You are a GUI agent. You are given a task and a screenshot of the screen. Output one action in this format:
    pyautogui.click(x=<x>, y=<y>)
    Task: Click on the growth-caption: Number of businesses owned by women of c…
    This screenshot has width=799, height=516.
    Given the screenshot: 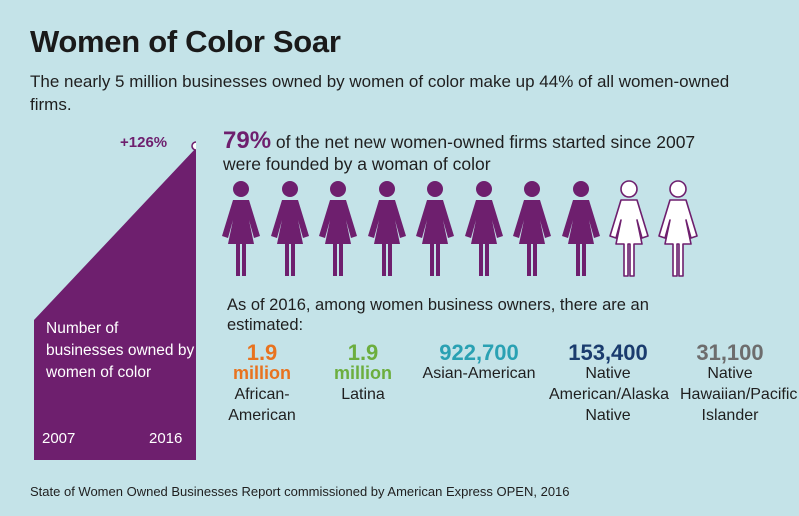 What is the action you would take?
    pyautogui.click(x=120, y=350)
    